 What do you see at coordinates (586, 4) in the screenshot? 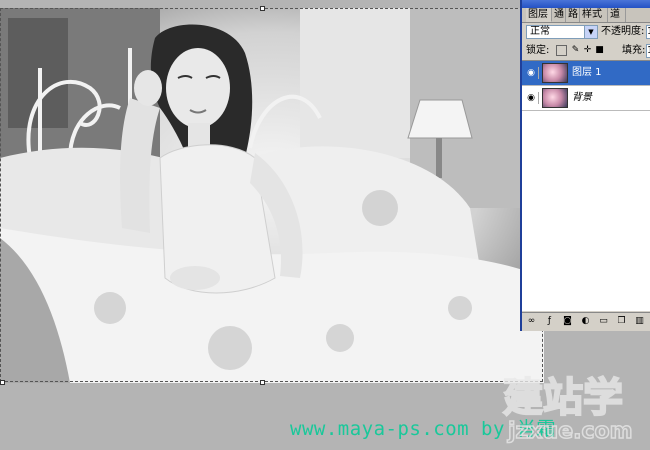
I see `panel-titlebar` at bounding box center [586, 4].